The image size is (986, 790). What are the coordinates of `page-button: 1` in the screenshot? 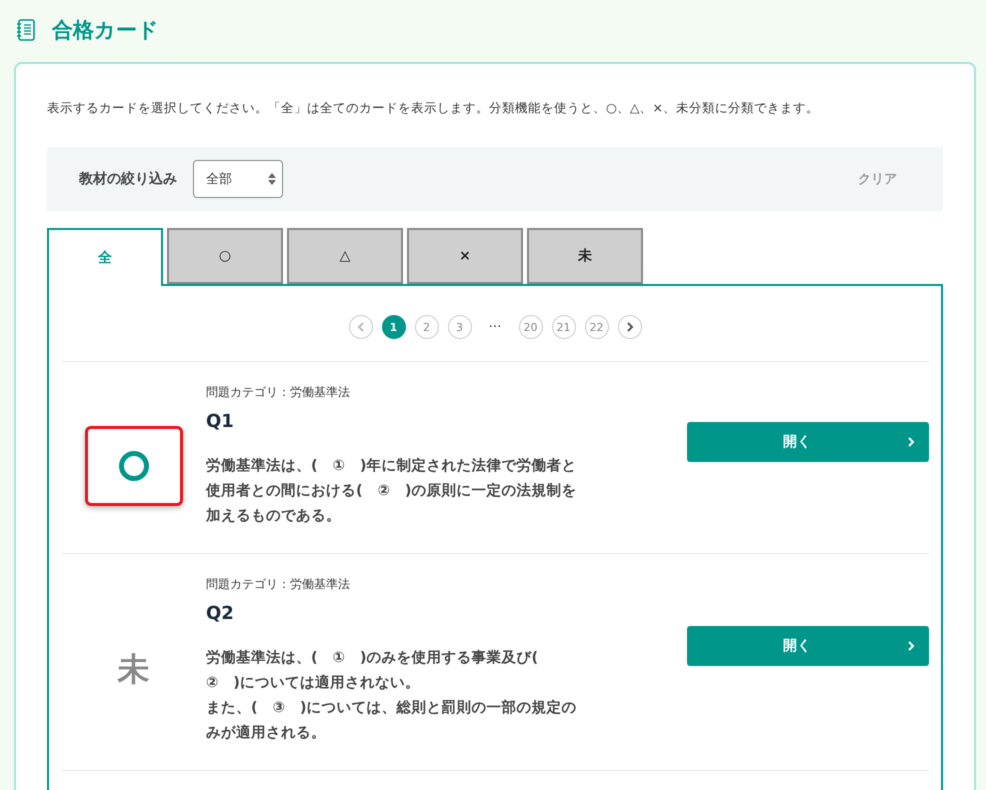 It's located at (394, 327).